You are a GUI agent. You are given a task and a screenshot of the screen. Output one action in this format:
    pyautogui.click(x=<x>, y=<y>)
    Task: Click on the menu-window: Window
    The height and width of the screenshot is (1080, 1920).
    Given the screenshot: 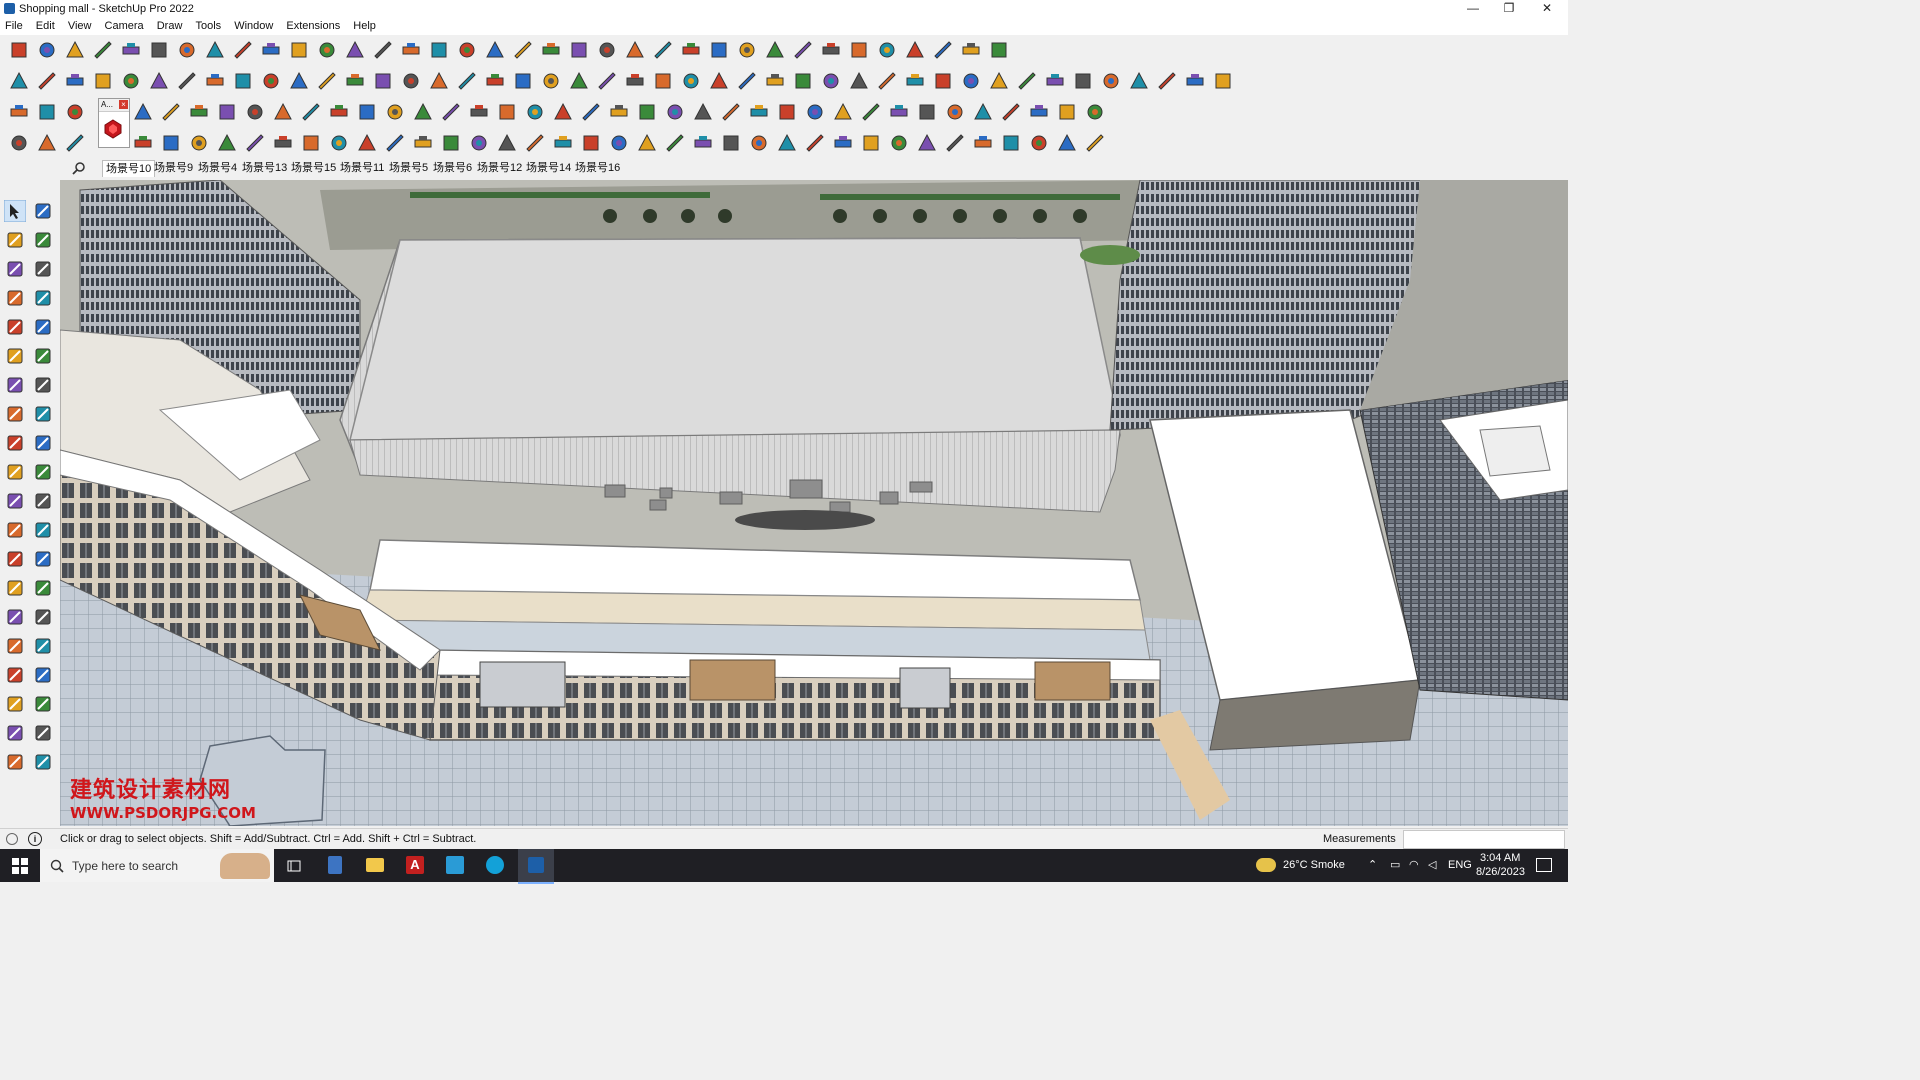 What is the action you would take?
    pyautogui.click(x=253, y=25)
    